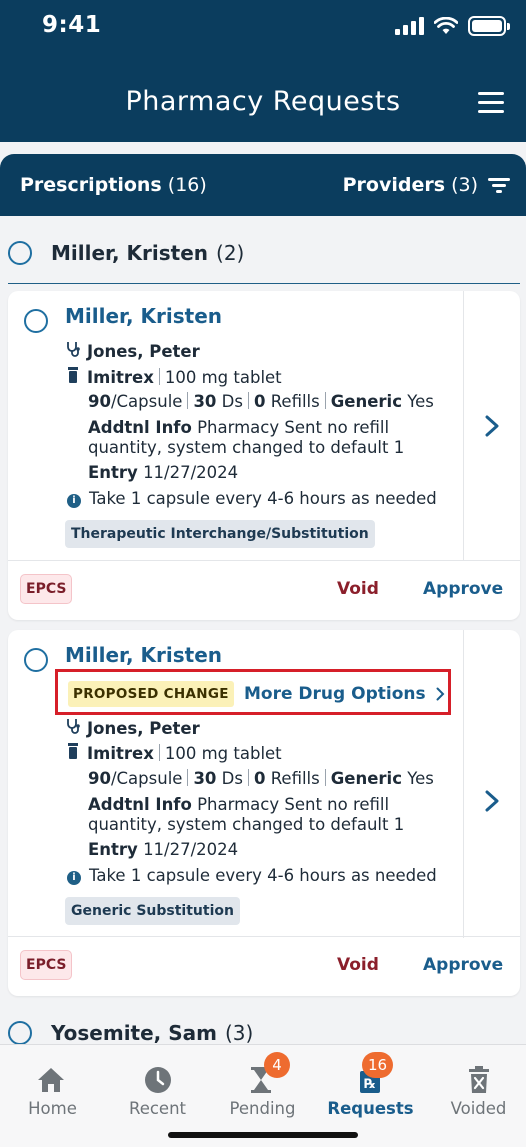  I want to click on tab-voided: Voided, so click(476, 1085).